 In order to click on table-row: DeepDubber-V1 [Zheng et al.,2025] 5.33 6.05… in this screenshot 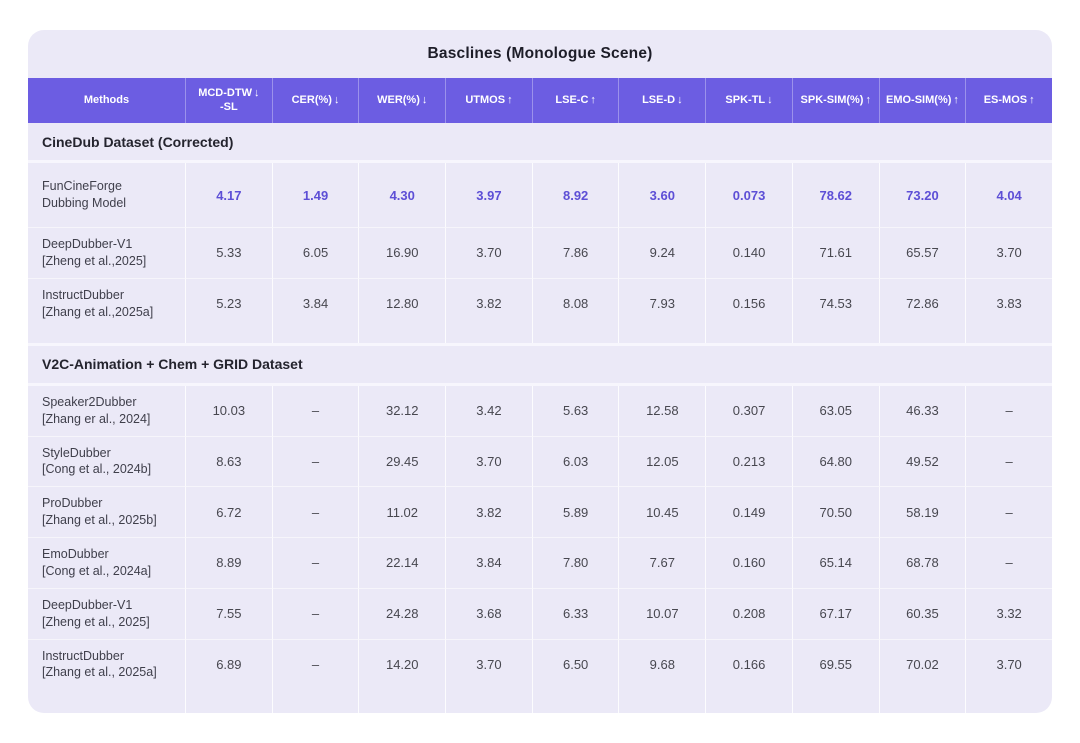, I will do `click(540, 252)`.